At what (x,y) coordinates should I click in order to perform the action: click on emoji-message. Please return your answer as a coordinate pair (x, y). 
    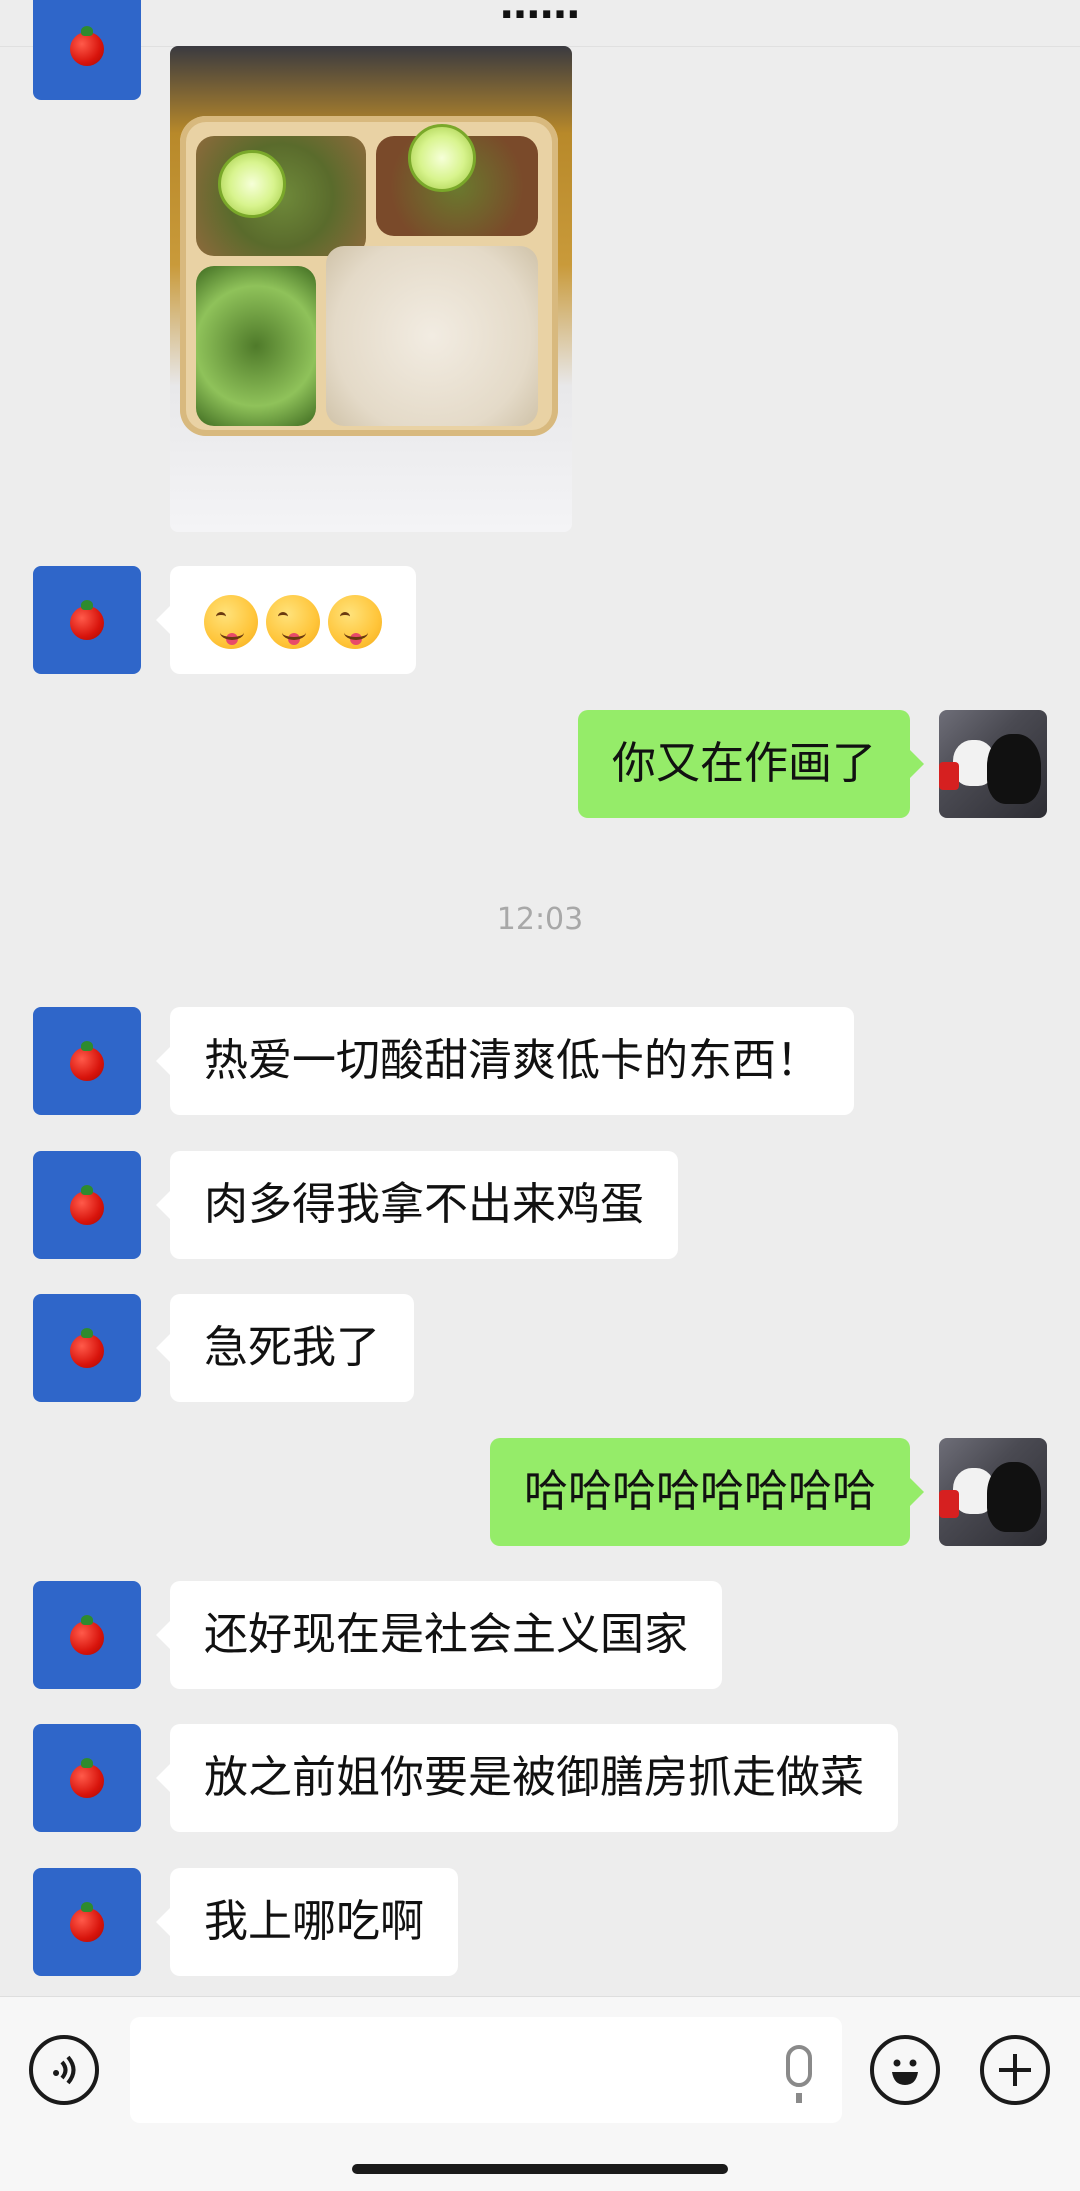
    Looking at the image, I should click on (286, 620).